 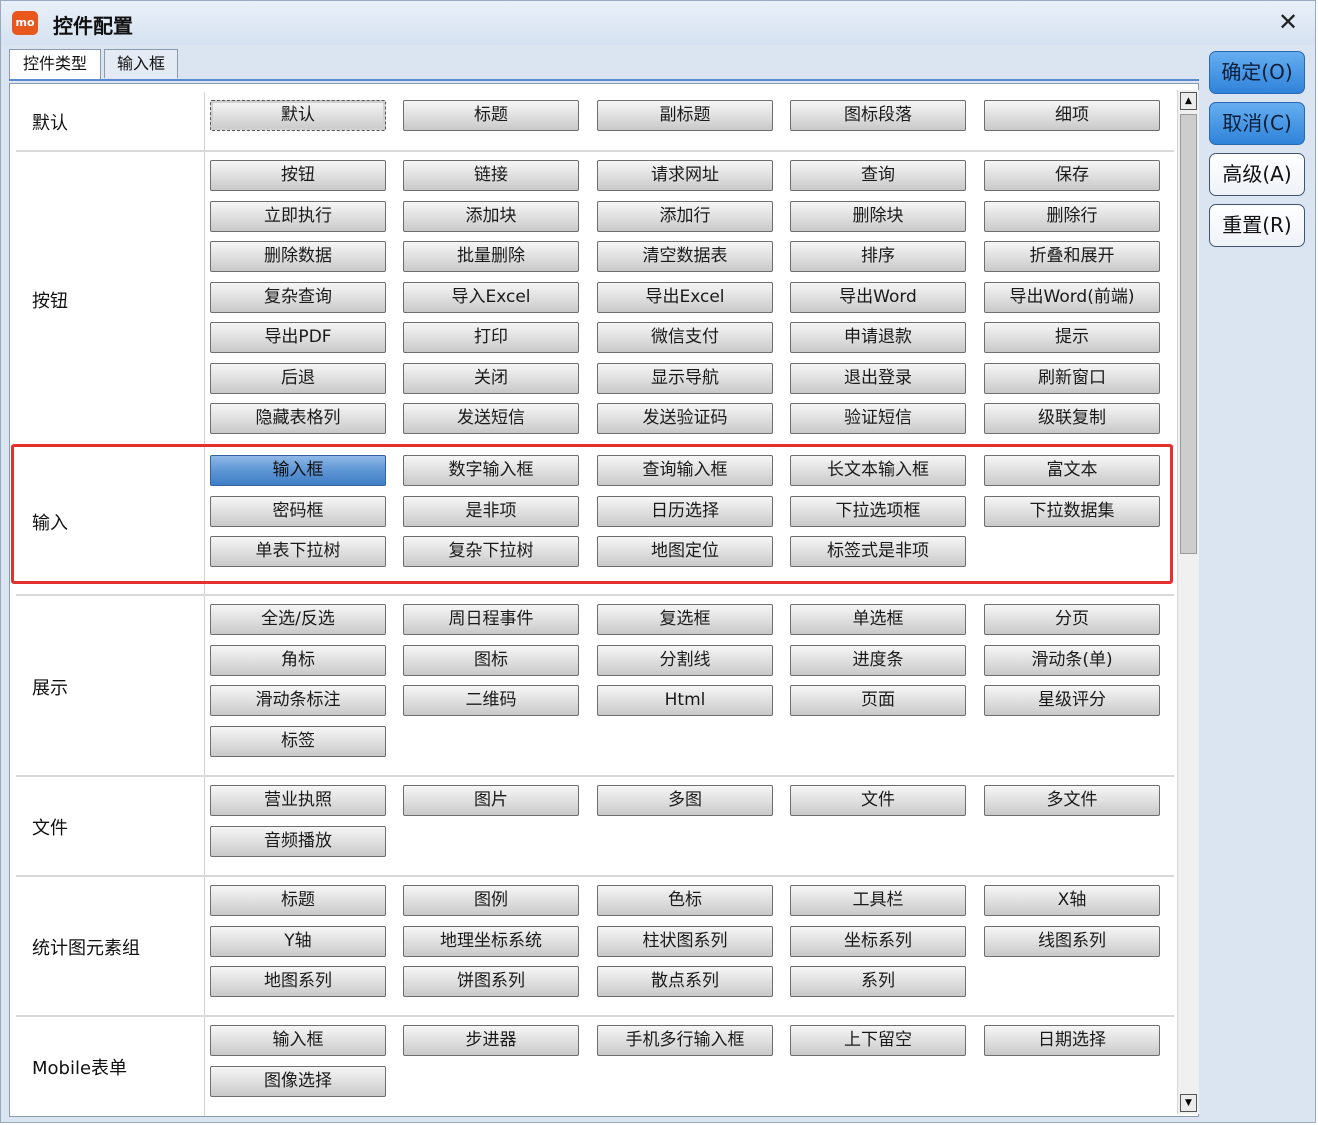 I want to click on control-button: 音频播放, so click(x=298, y=841).